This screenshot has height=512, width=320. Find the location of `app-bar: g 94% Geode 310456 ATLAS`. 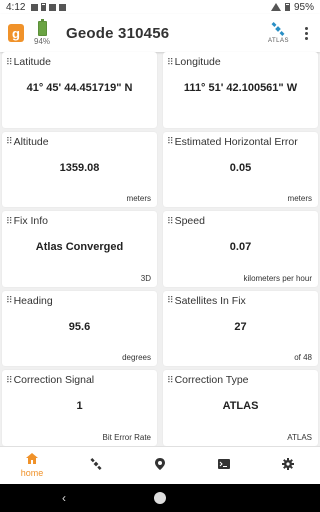

app-bar: g 94% Geode 310456 ATLAS is located at coordinates (160, 33).